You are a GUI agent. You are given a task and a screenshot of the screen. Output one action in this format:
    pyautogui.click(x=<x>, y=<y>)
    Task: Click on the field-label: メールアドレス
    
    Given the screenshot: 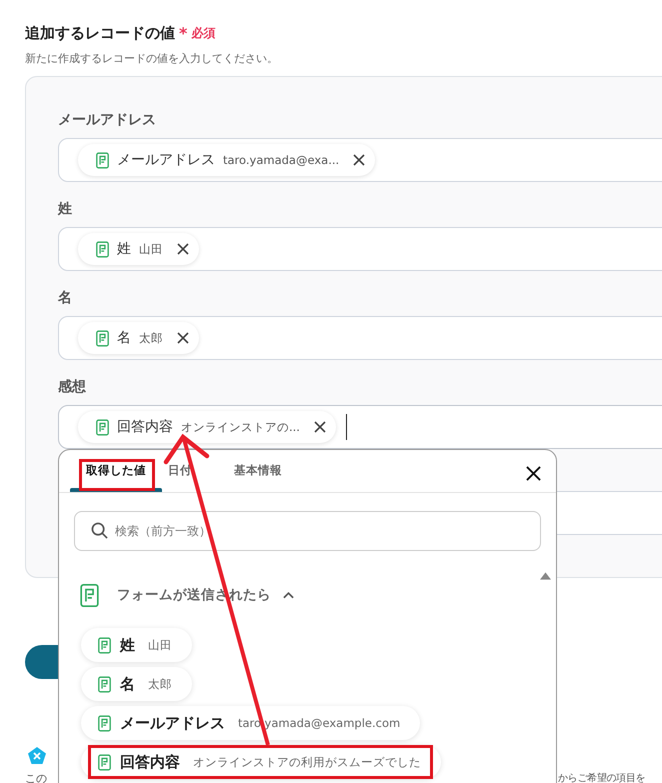 What is the action you would take?
    pyautogui.click(x=107, y=120)
    